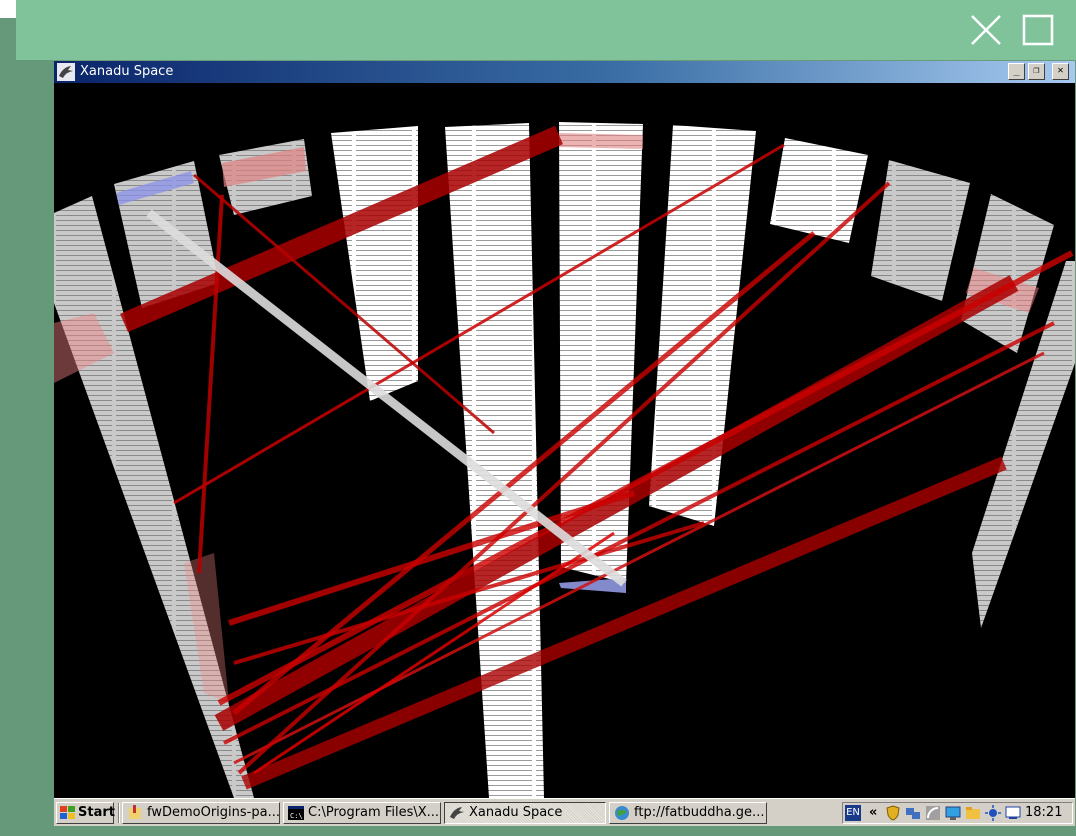 The width and height of the screenshot is (1076, 836). What do you see at coordinates (622, 813) in the screenshot?
I see `ftp-globe-icon` at bounding box center [622, 813].